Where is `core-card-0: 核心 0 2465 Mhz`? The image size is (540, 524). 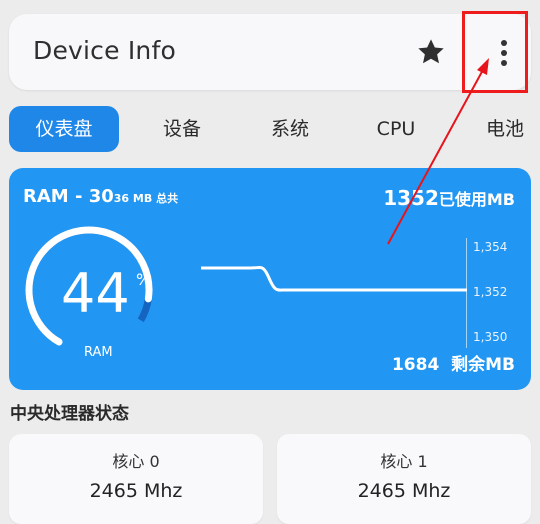 core-card-0: 核心 0 2465 Mhz is located at coordinates (136, 479).